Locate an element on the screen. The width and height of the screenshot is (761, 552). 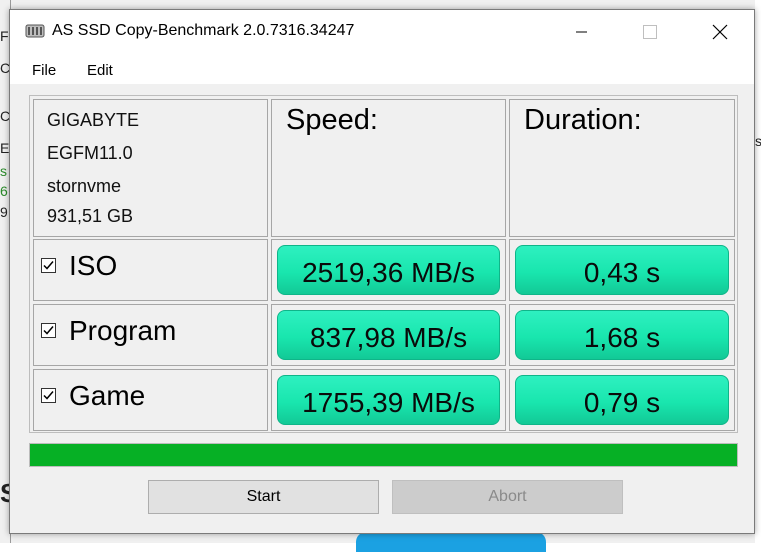
game-duration-result: 0,79 s is located at coordinates (622, 400).